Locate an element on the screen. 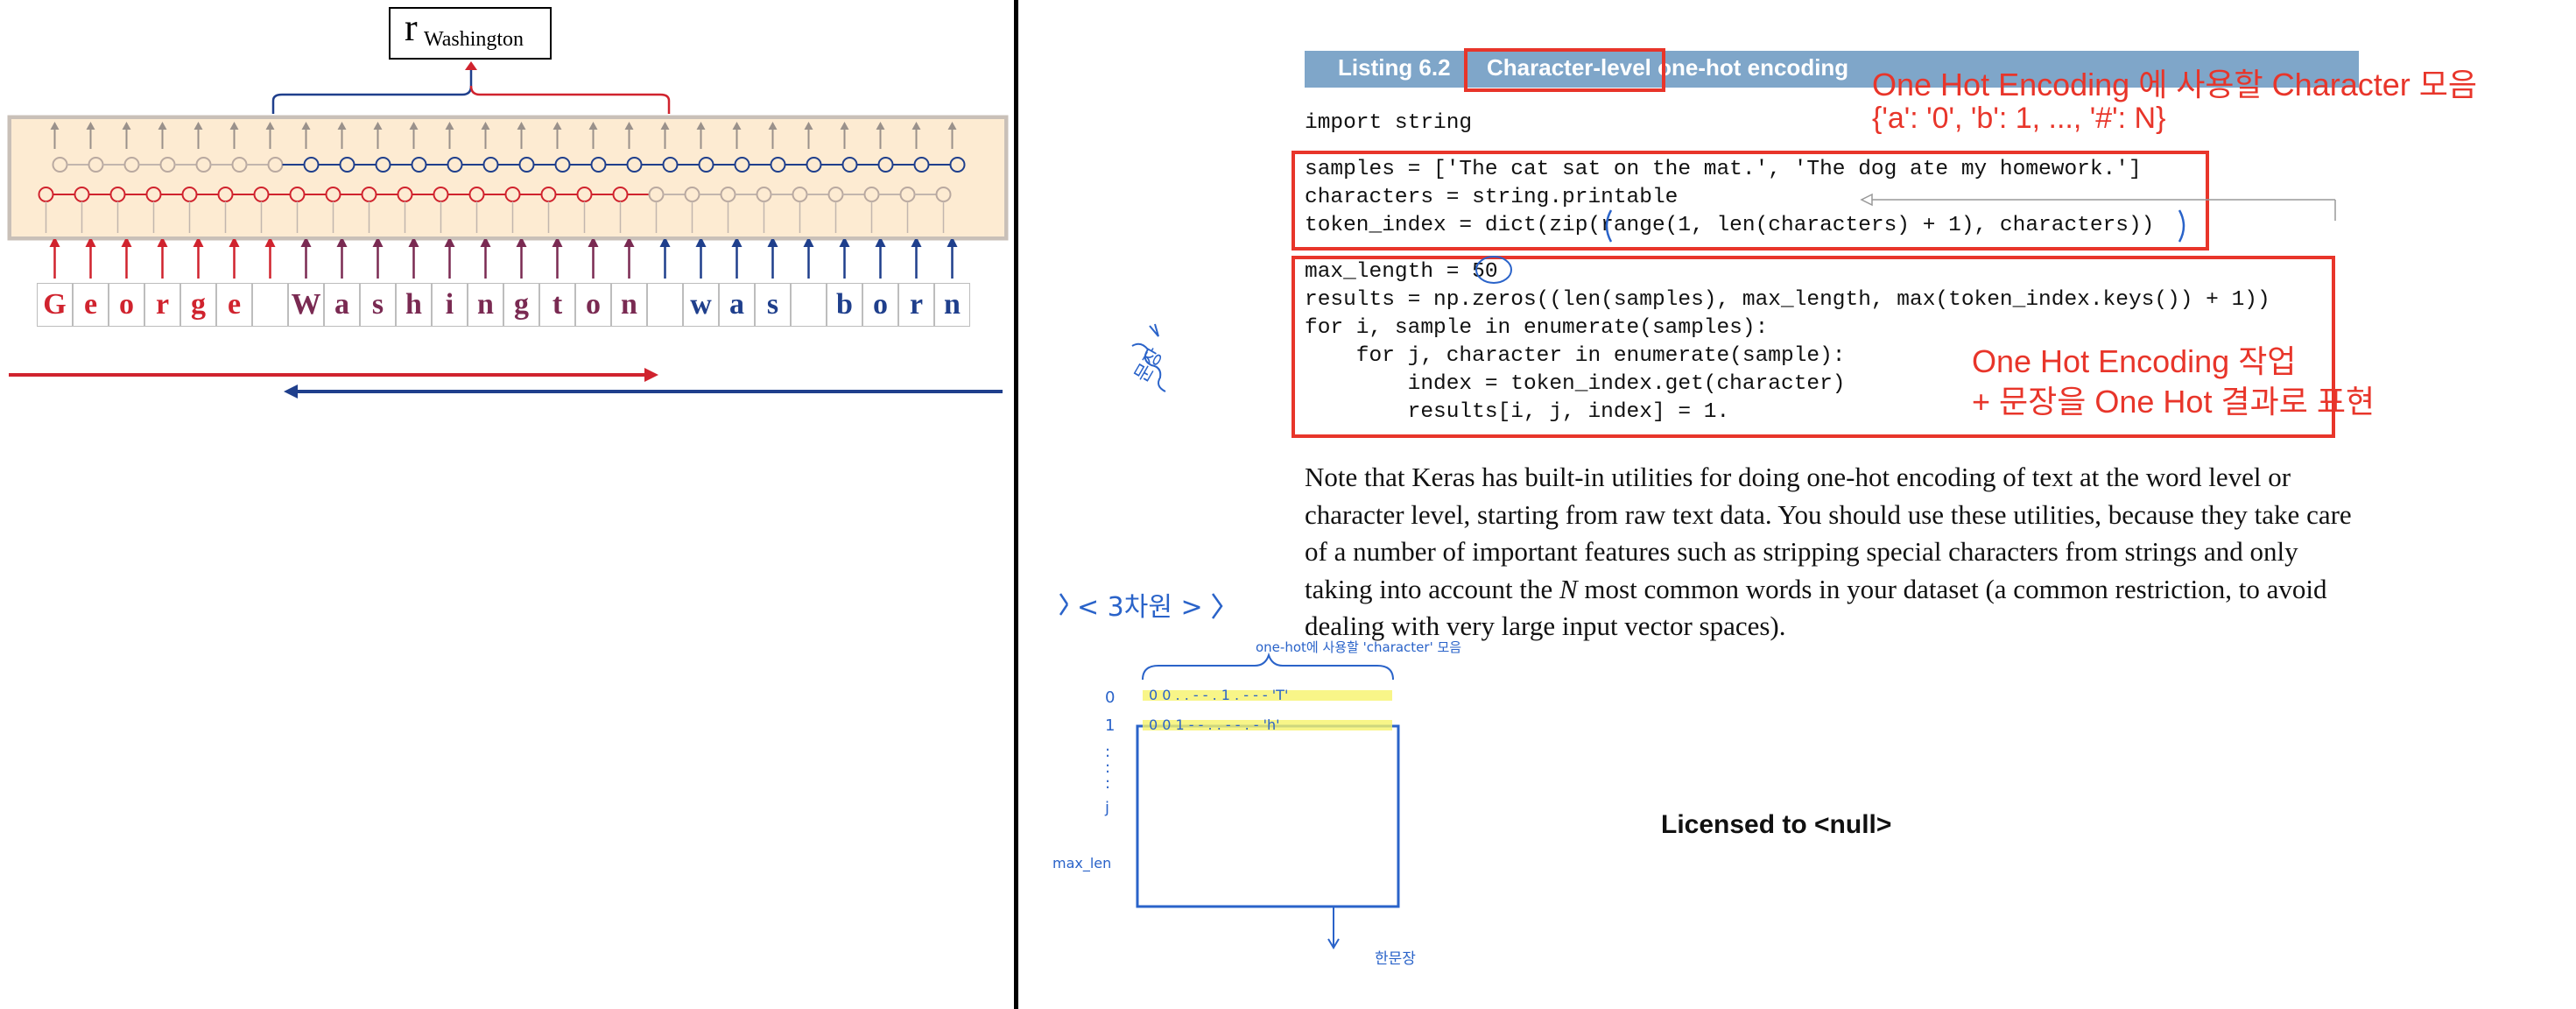 The width and height of the screenshot is (2576, 1009). angle-right is located at coordinates (1217, 606).